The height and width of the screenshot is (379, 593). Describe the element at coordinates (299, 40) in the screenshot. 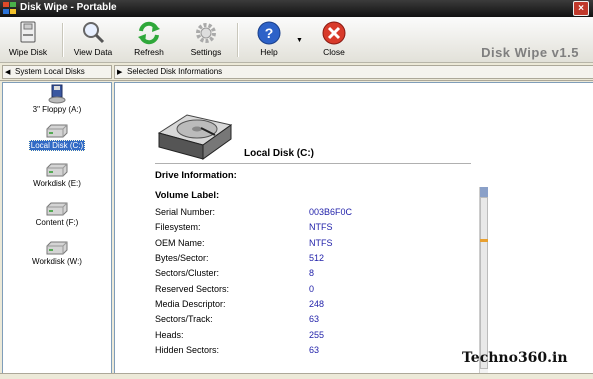

I see `help-dropdown-arrow: ▼` at that location.